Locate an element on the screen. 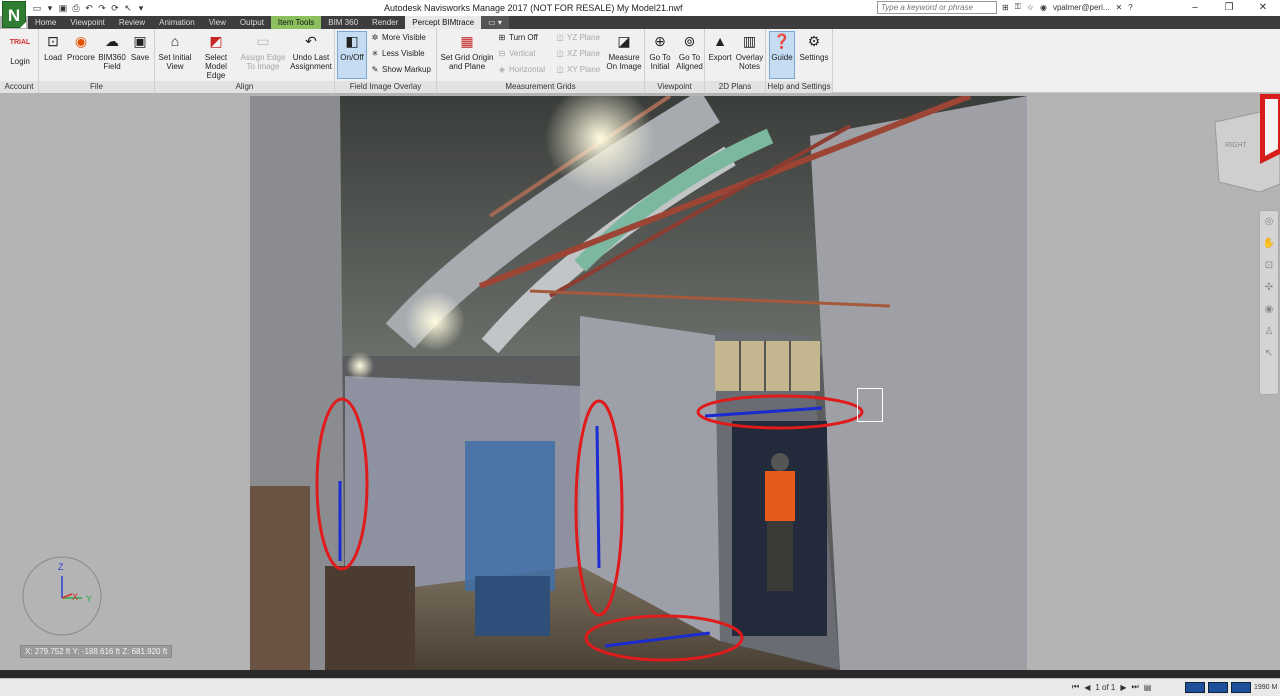 This screenshot has height=696, width=1280. exchange-icon: ✕ is located at coordinates (1119, 7).